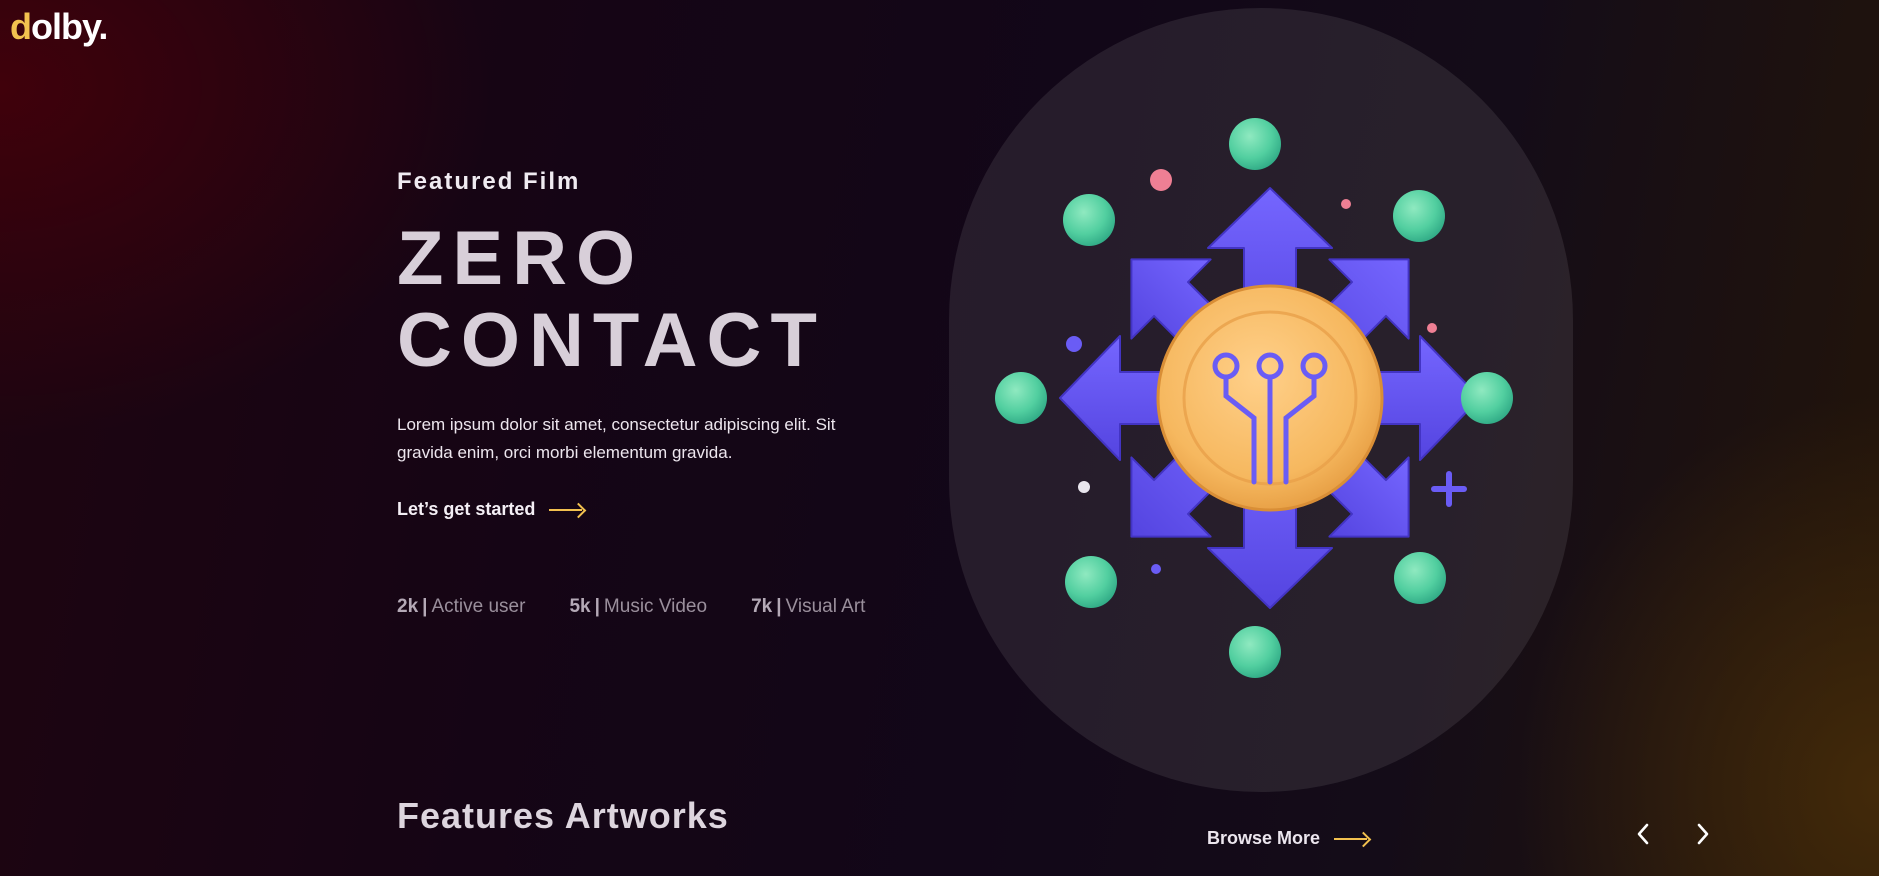  Describe the element at coordinates (478, 606) in the screenshot. I see `stat-label: Active user` at that location.